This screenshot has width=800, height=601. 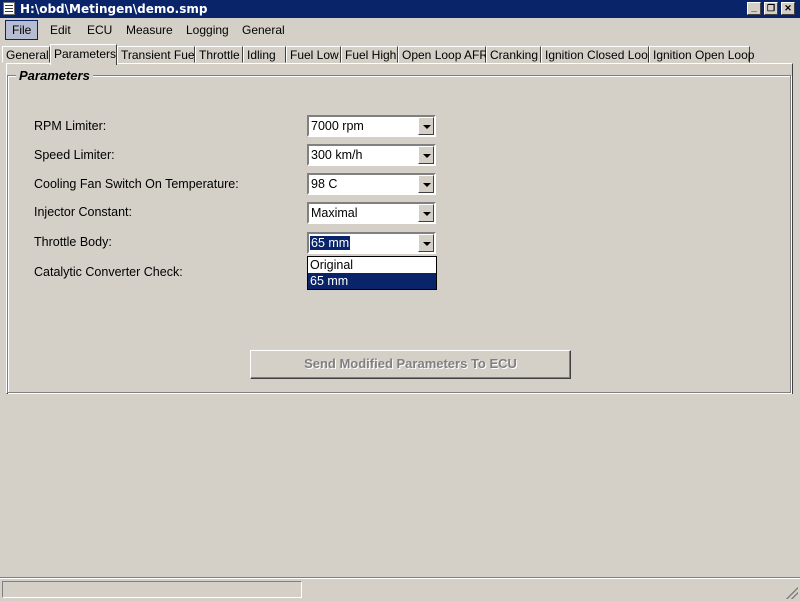 What do you see at coordinates (114, 9) in the screenshot?
I see `window-title: H:\obd\Metingen\demo.smp` at bounding box center [114, 9].